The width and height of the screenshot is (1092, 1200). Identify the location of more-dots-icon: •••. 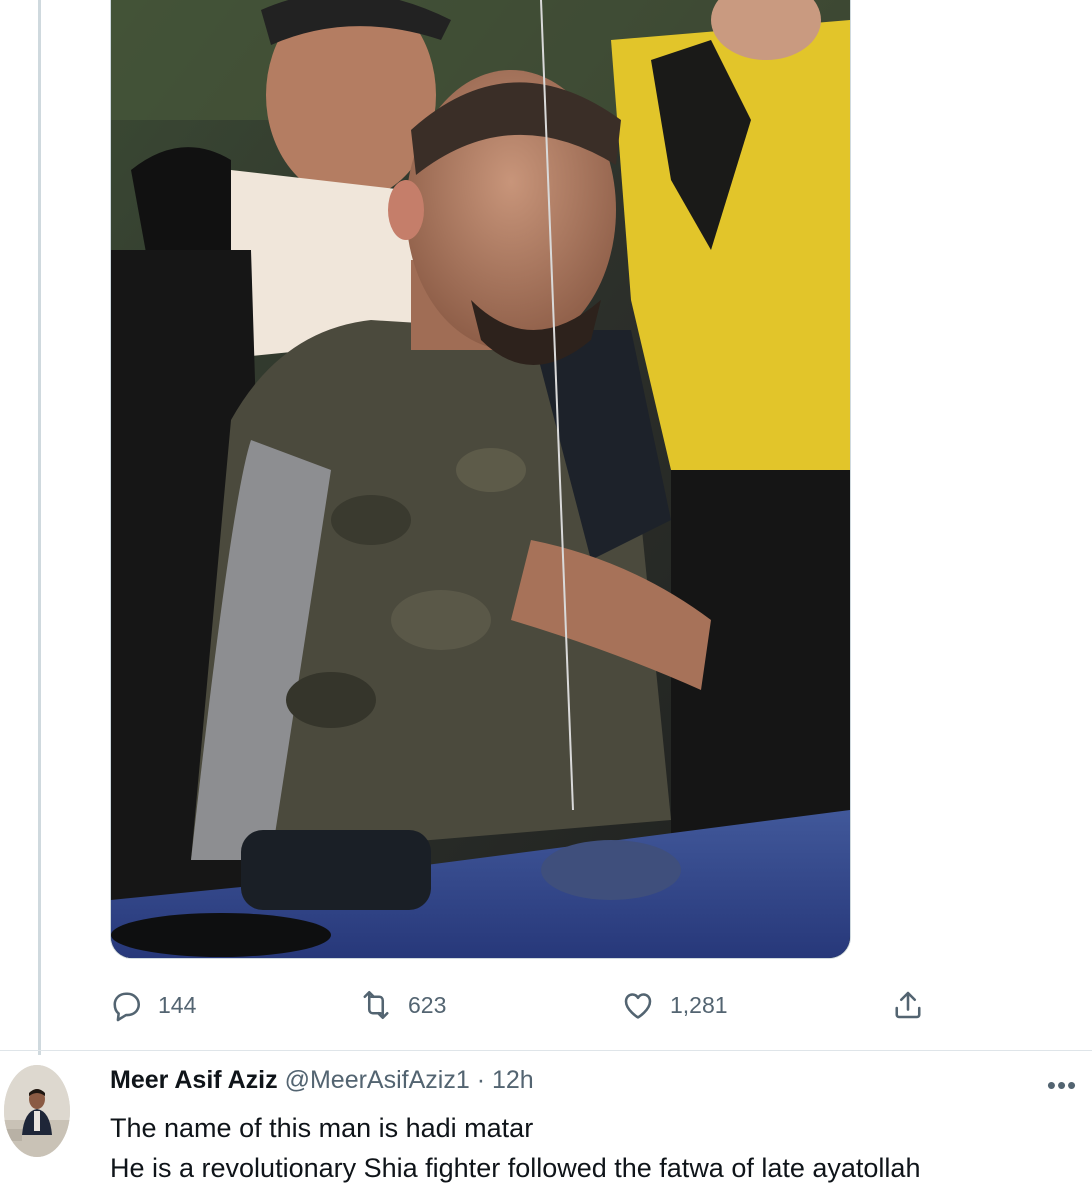
(1062, 1084).